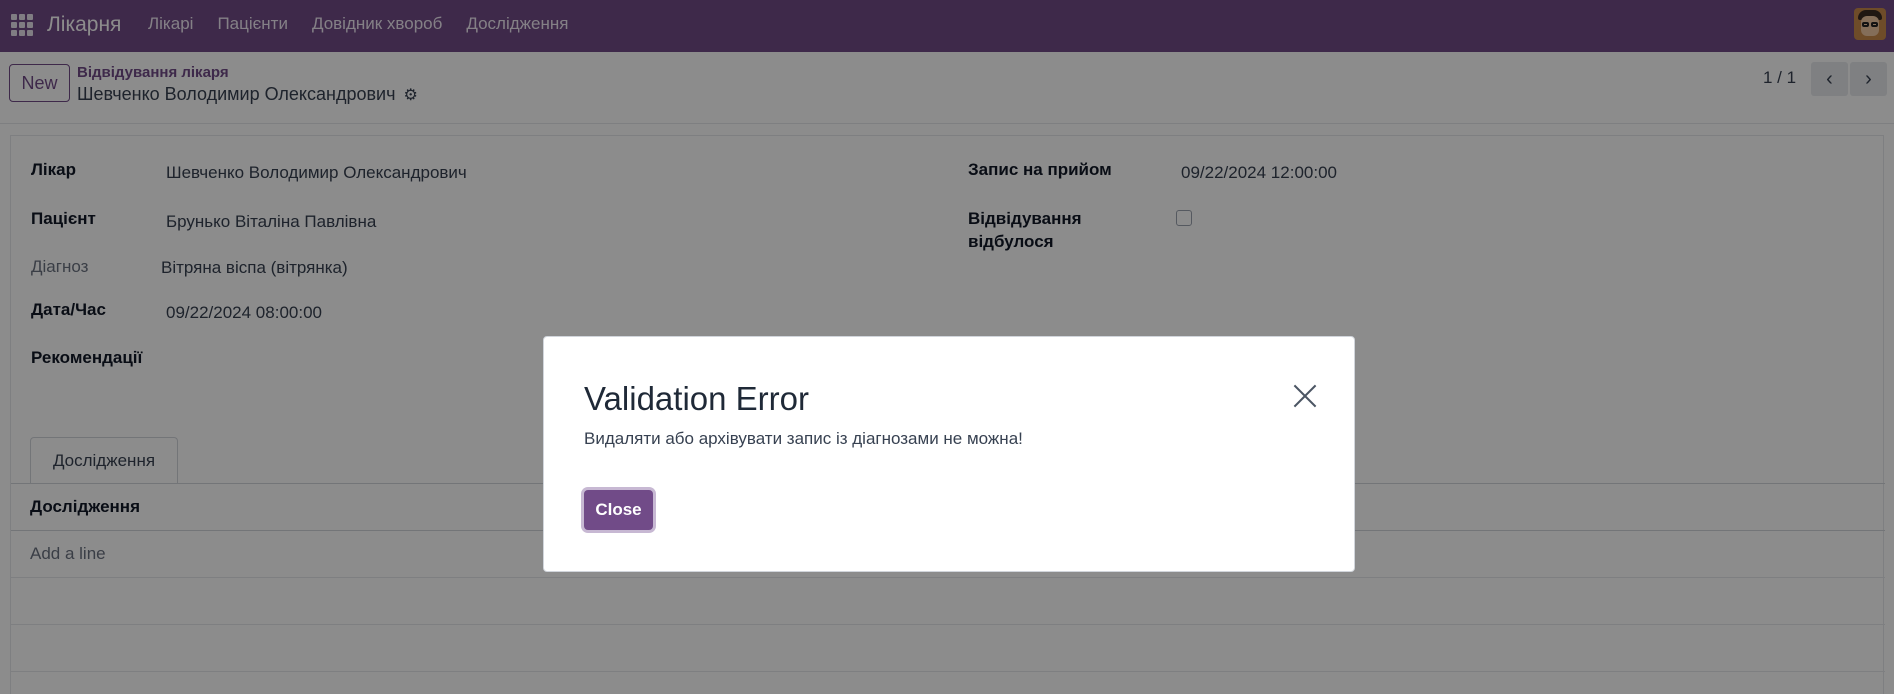  Describe the element at coordinates (618, 510) in the screenshot. I see `close-button: Close` at that location.